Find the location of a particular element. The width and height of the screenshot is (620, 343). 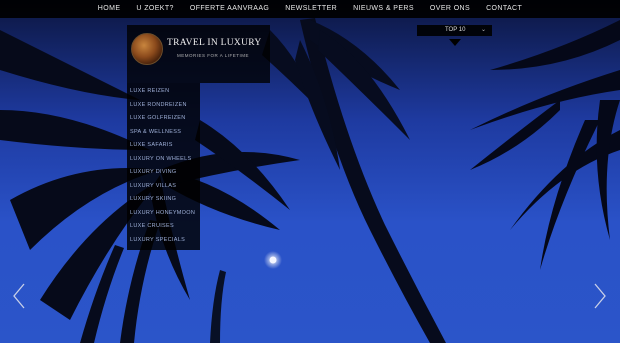

menu-item-luxury-on-wheels: LUXURY ON WHEELS is located at coordinates (163, 160).